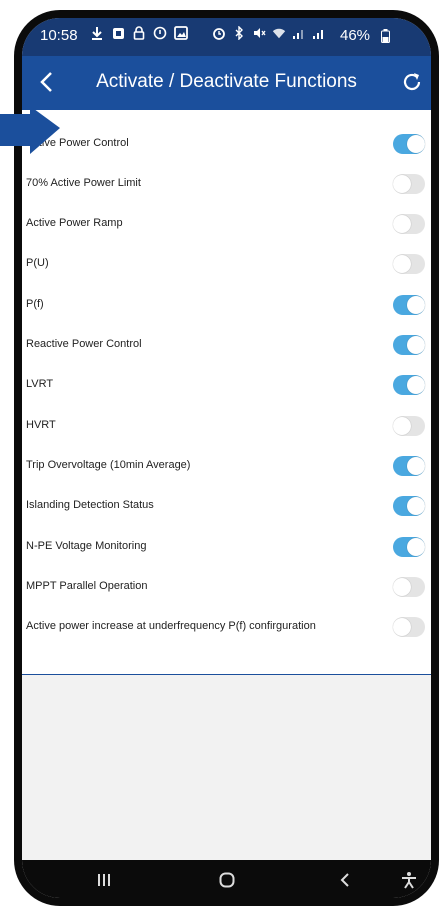 The width and height of the screenshot is (443, 909). I want to click on system-navigation-bar, so click(226, 879).